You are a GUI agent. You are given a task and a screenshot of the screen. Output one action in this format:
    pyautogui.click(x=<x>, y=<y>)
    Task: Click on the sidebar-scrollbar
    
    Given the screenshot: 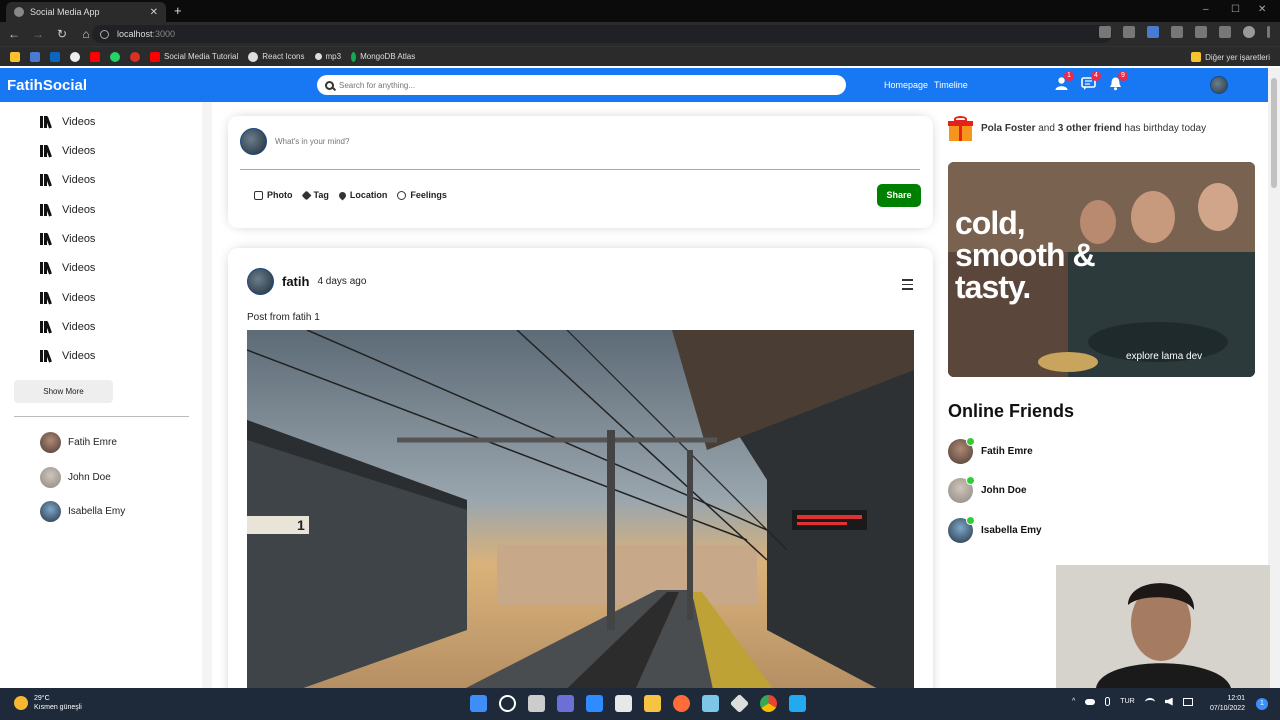 What is the action you would take?
    pyautogui.click(x=207, y=395)
    